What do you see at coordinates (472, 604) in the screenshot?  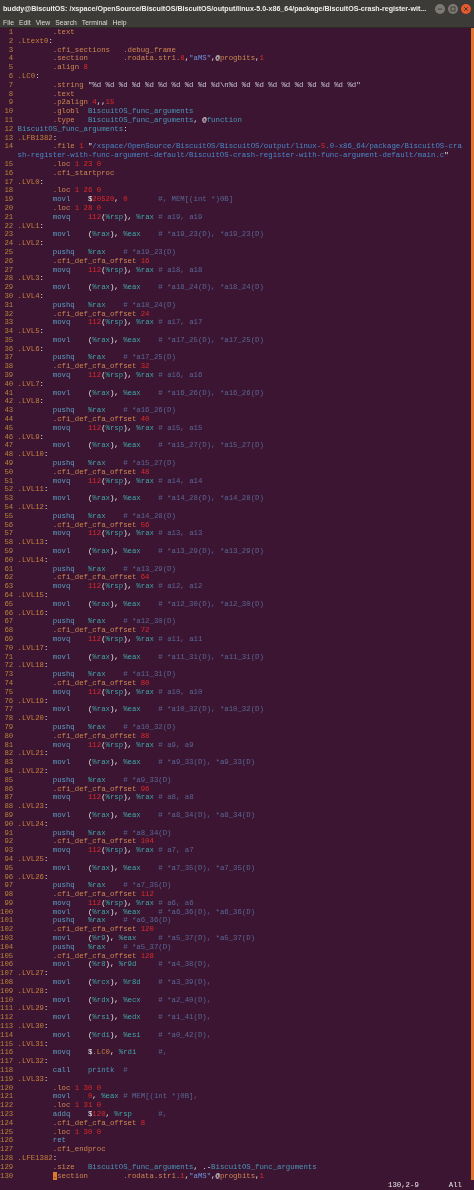 I see `scrollbar` at bounding box center [472, 604].